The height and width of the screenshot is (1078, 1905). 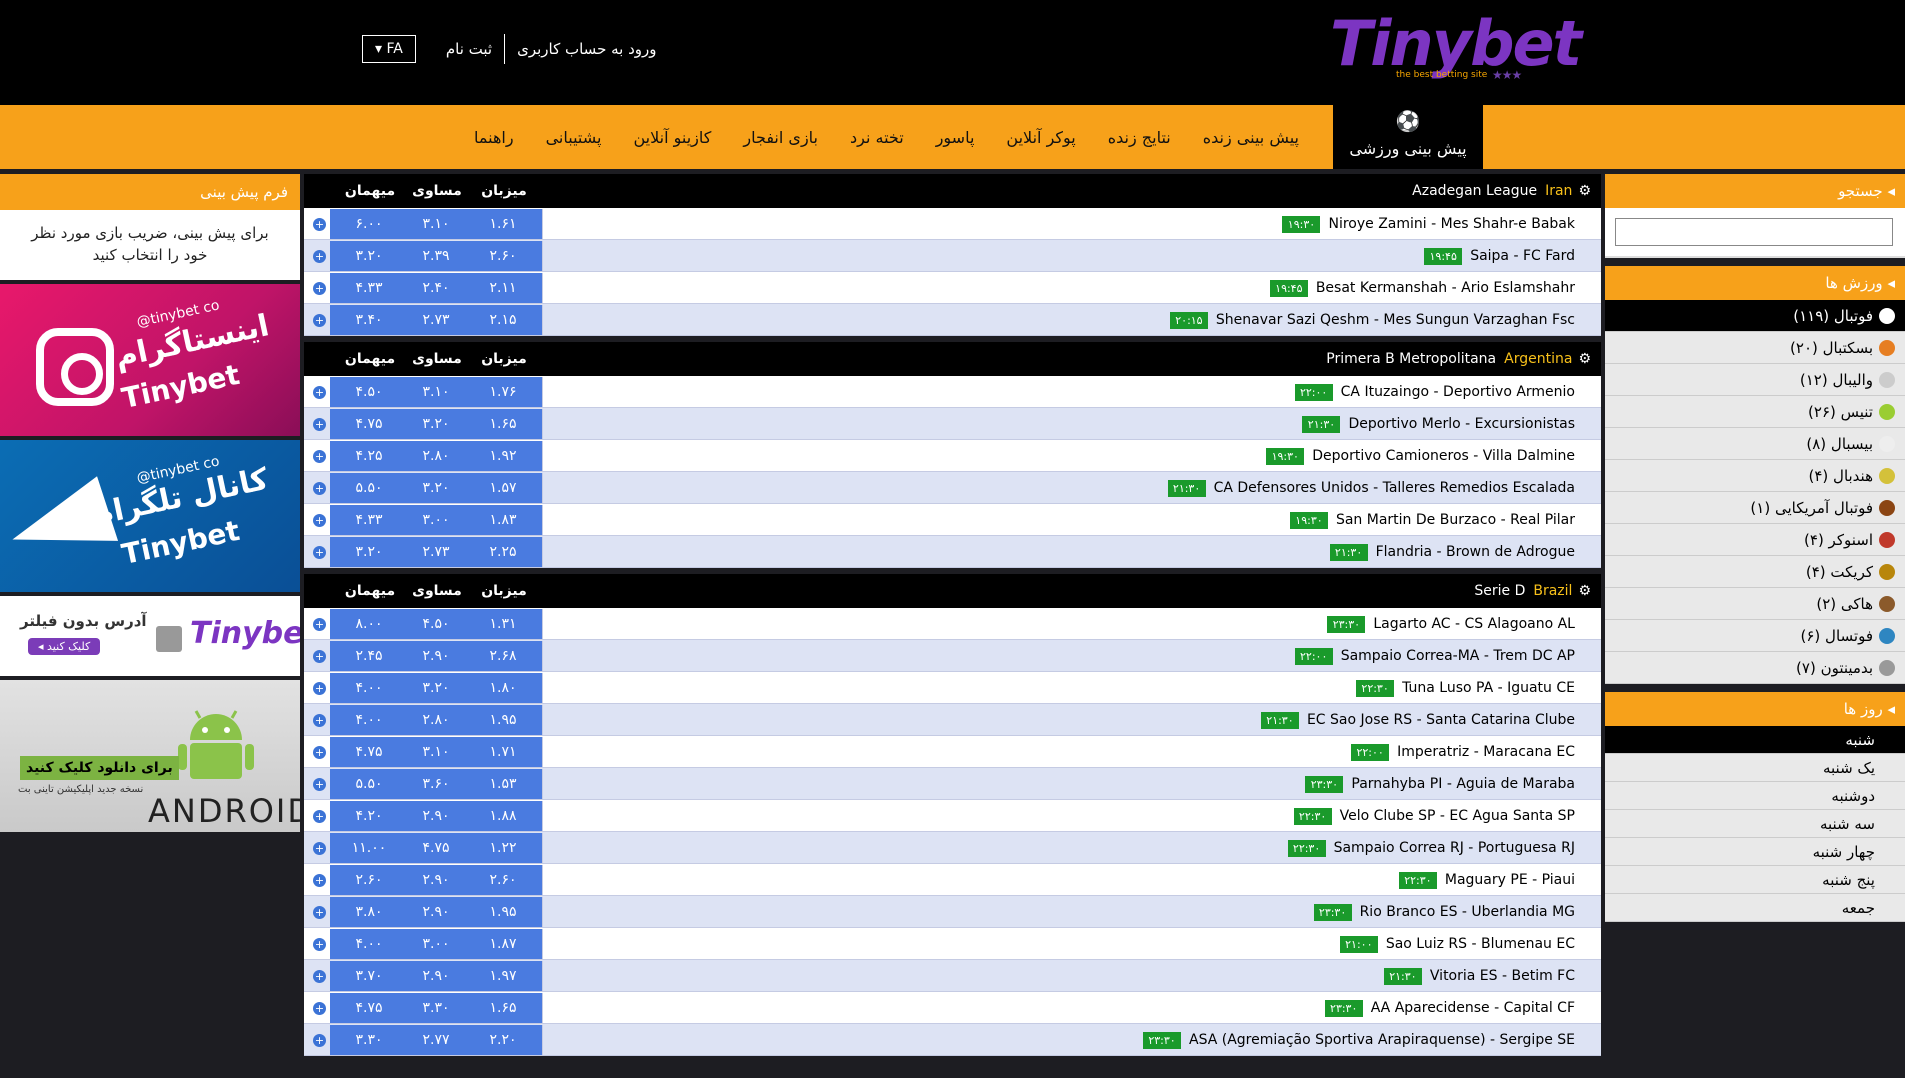 What do you see at coordinates (503, 976) in the screenshot?
I see `odd-home-button: ۱.۹۷` at bounding box center [503, 976].